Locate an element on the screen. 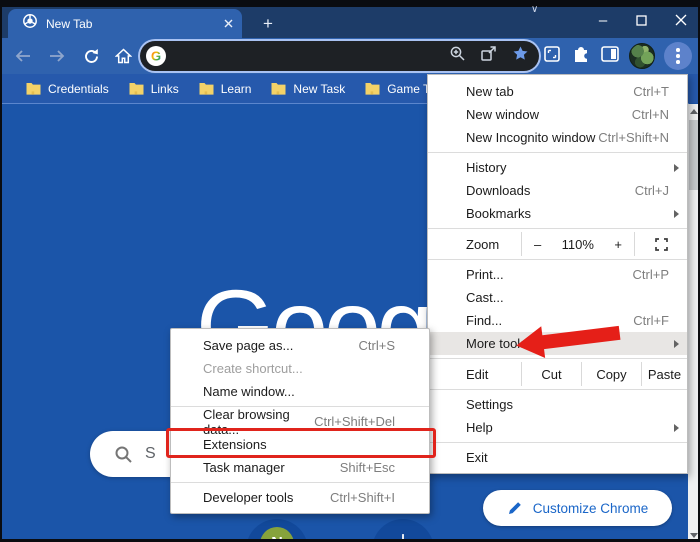 The image size is (700, 542). bookmark-folder-credentials: Credentials is located at coordinates (67, 89).